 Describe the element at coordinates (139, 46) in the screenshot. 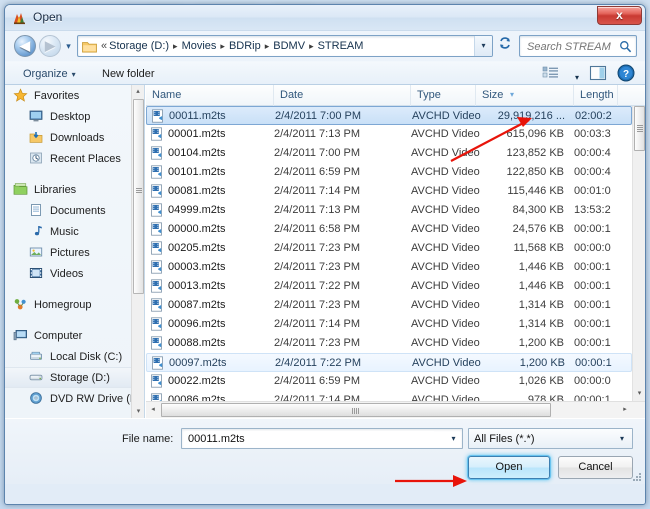

I see `breadcrumb-item-storage: Storage (D:)` at that location.